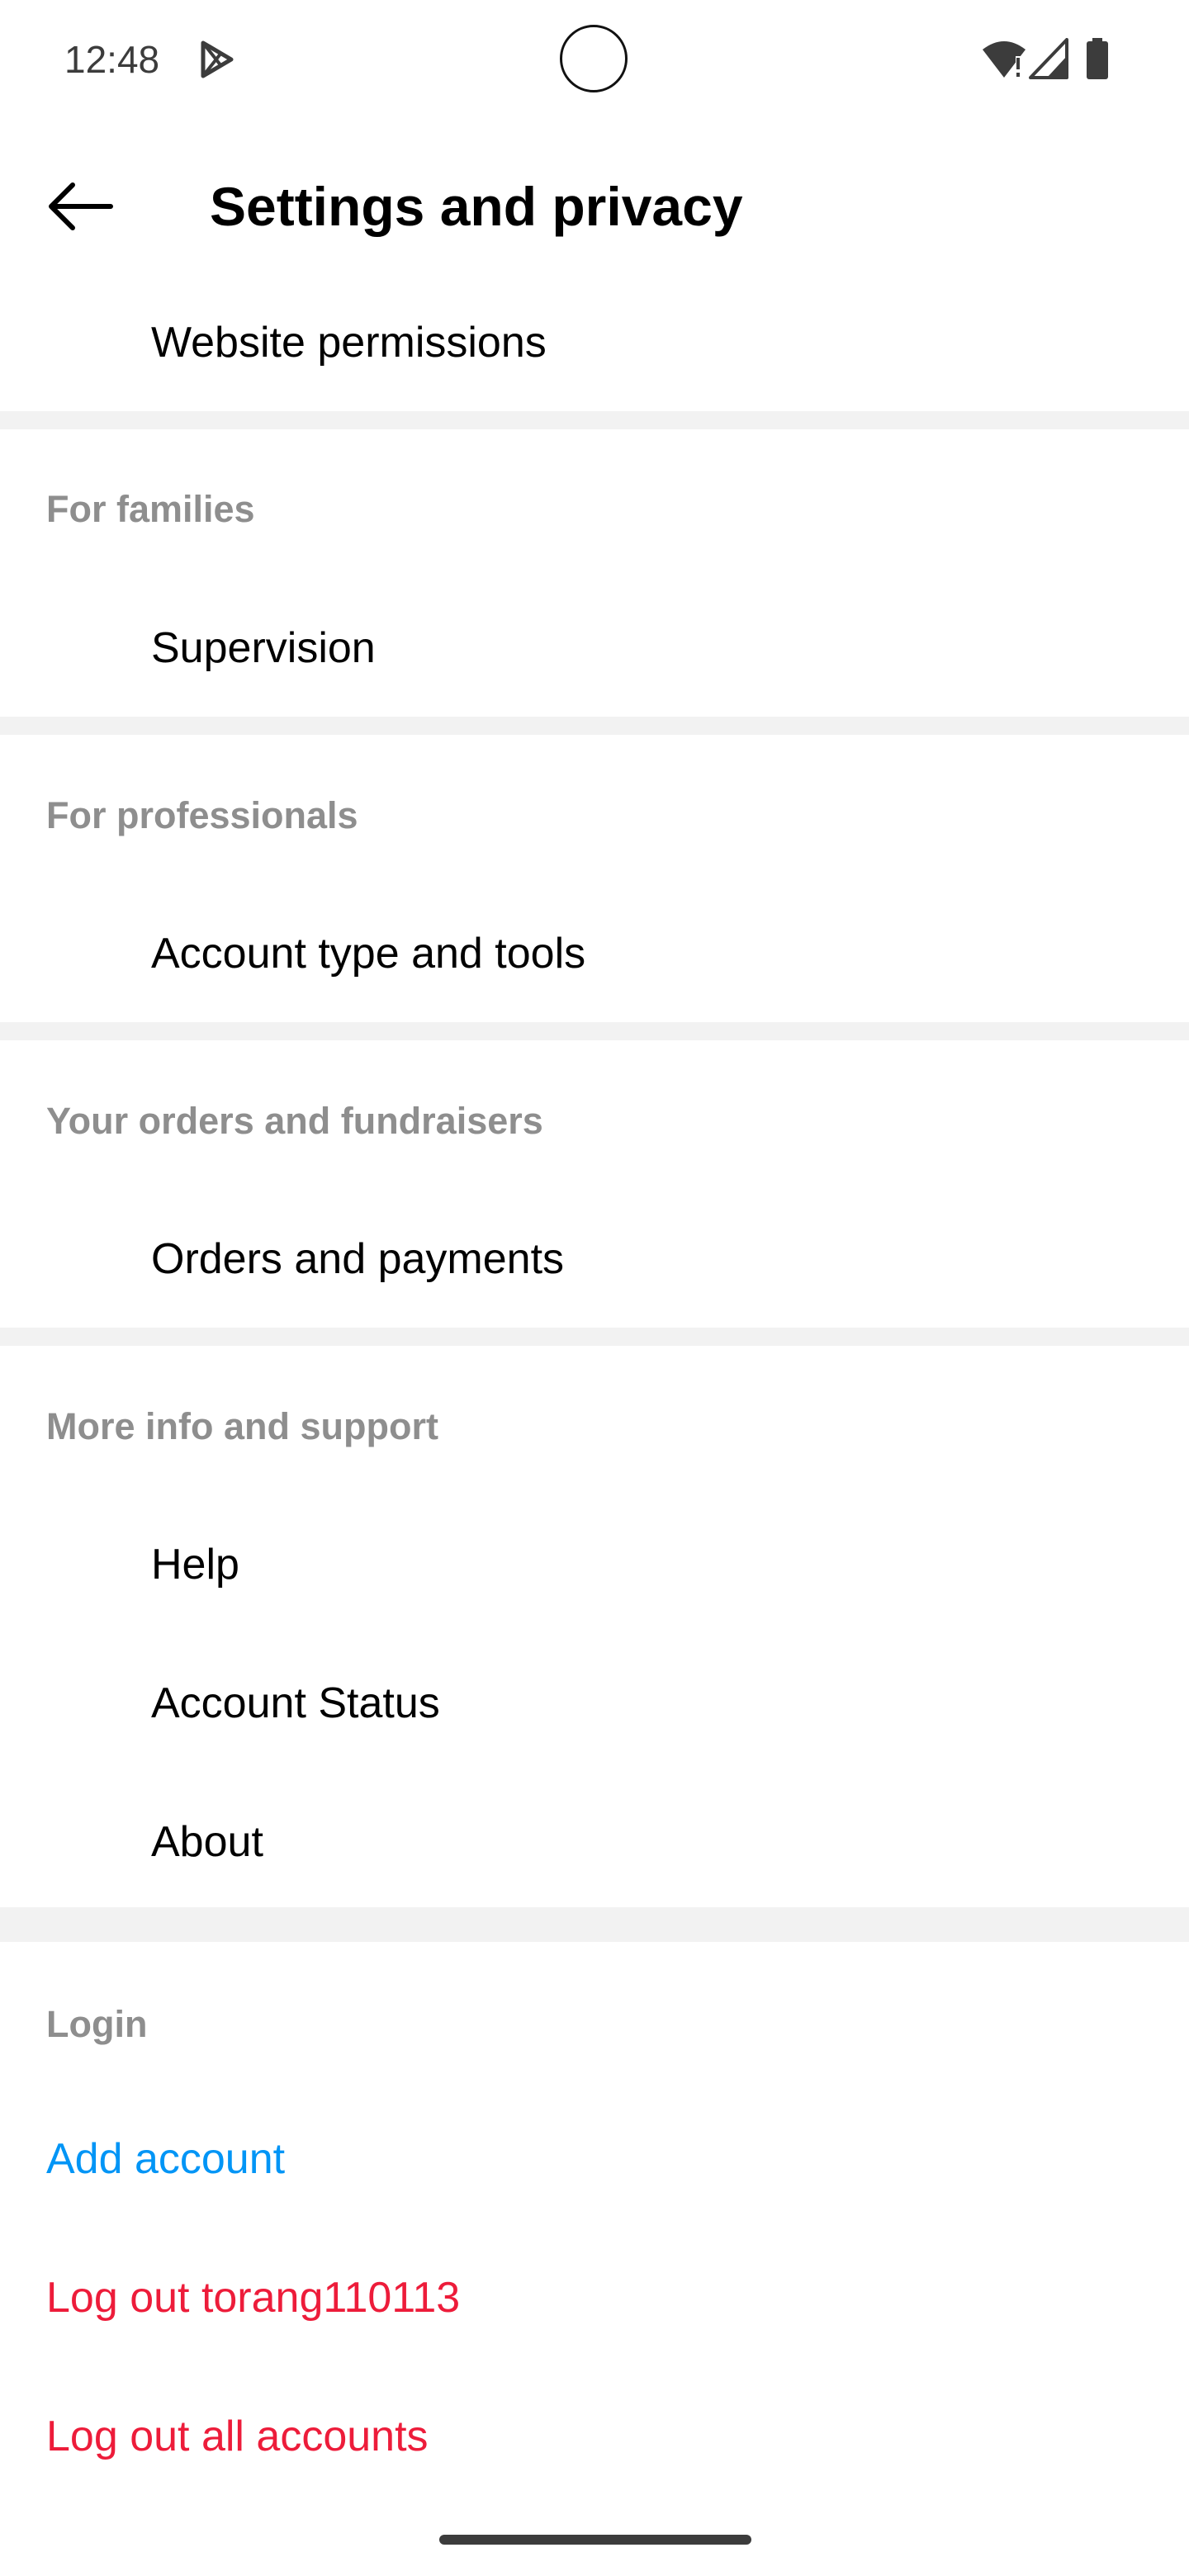 The width and height of the screenshot is (1189, 2576). I want to click on website-permissions-item: Website permissions, so click(594, 343).